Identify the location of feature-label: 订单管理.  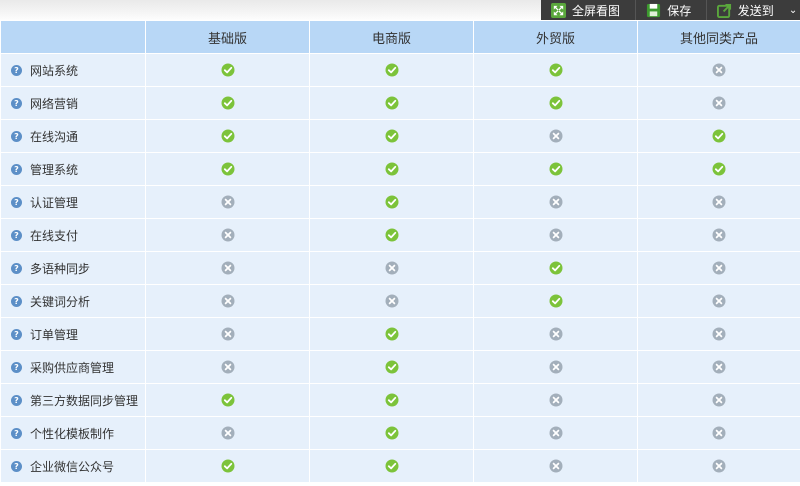
(54, 334).